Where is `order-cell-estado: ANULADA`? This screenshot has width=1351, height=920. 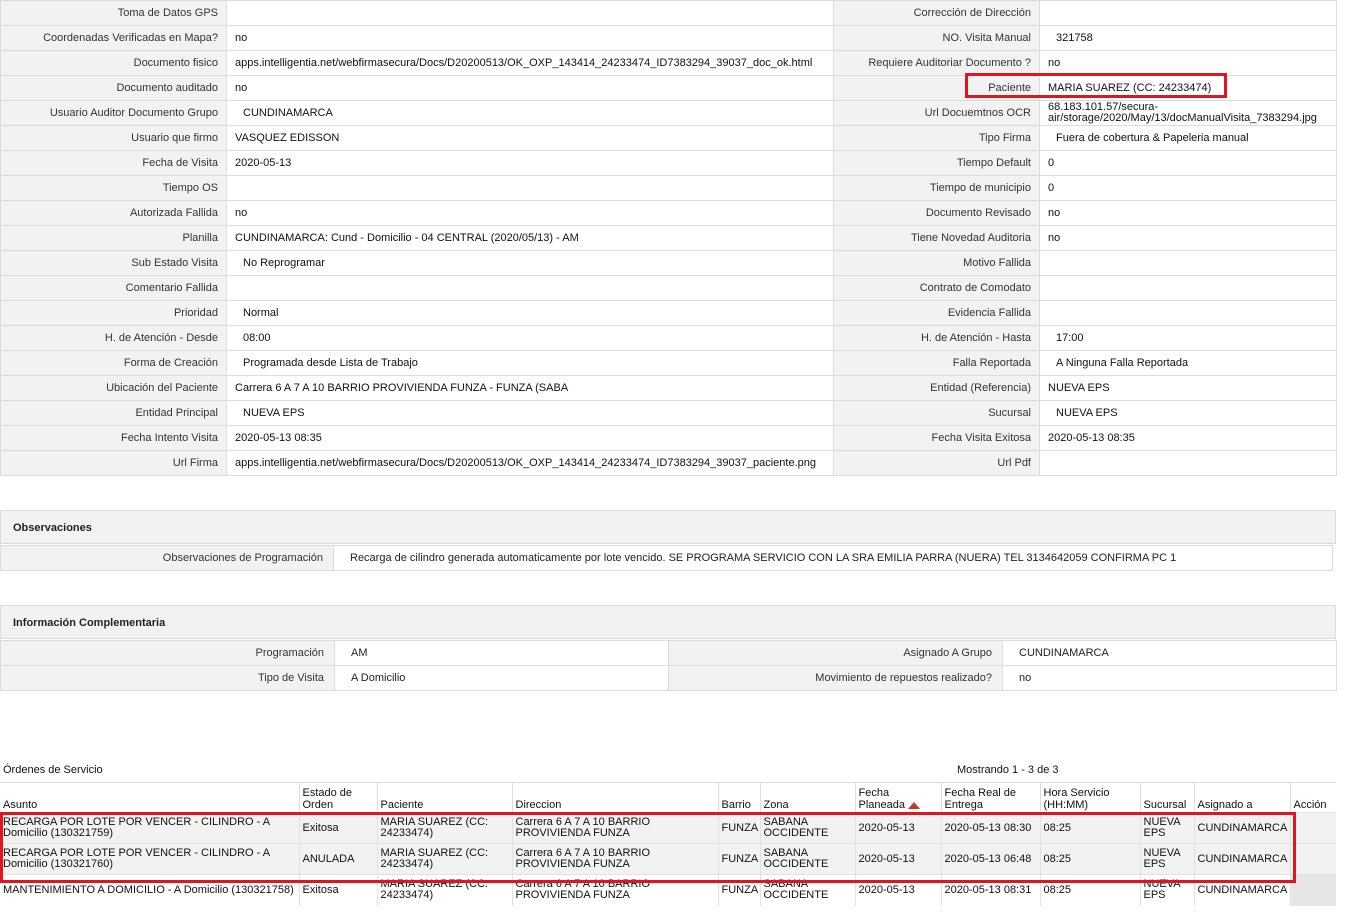
order-cell-estado: ANULADA is located at coordinates (337, 859).